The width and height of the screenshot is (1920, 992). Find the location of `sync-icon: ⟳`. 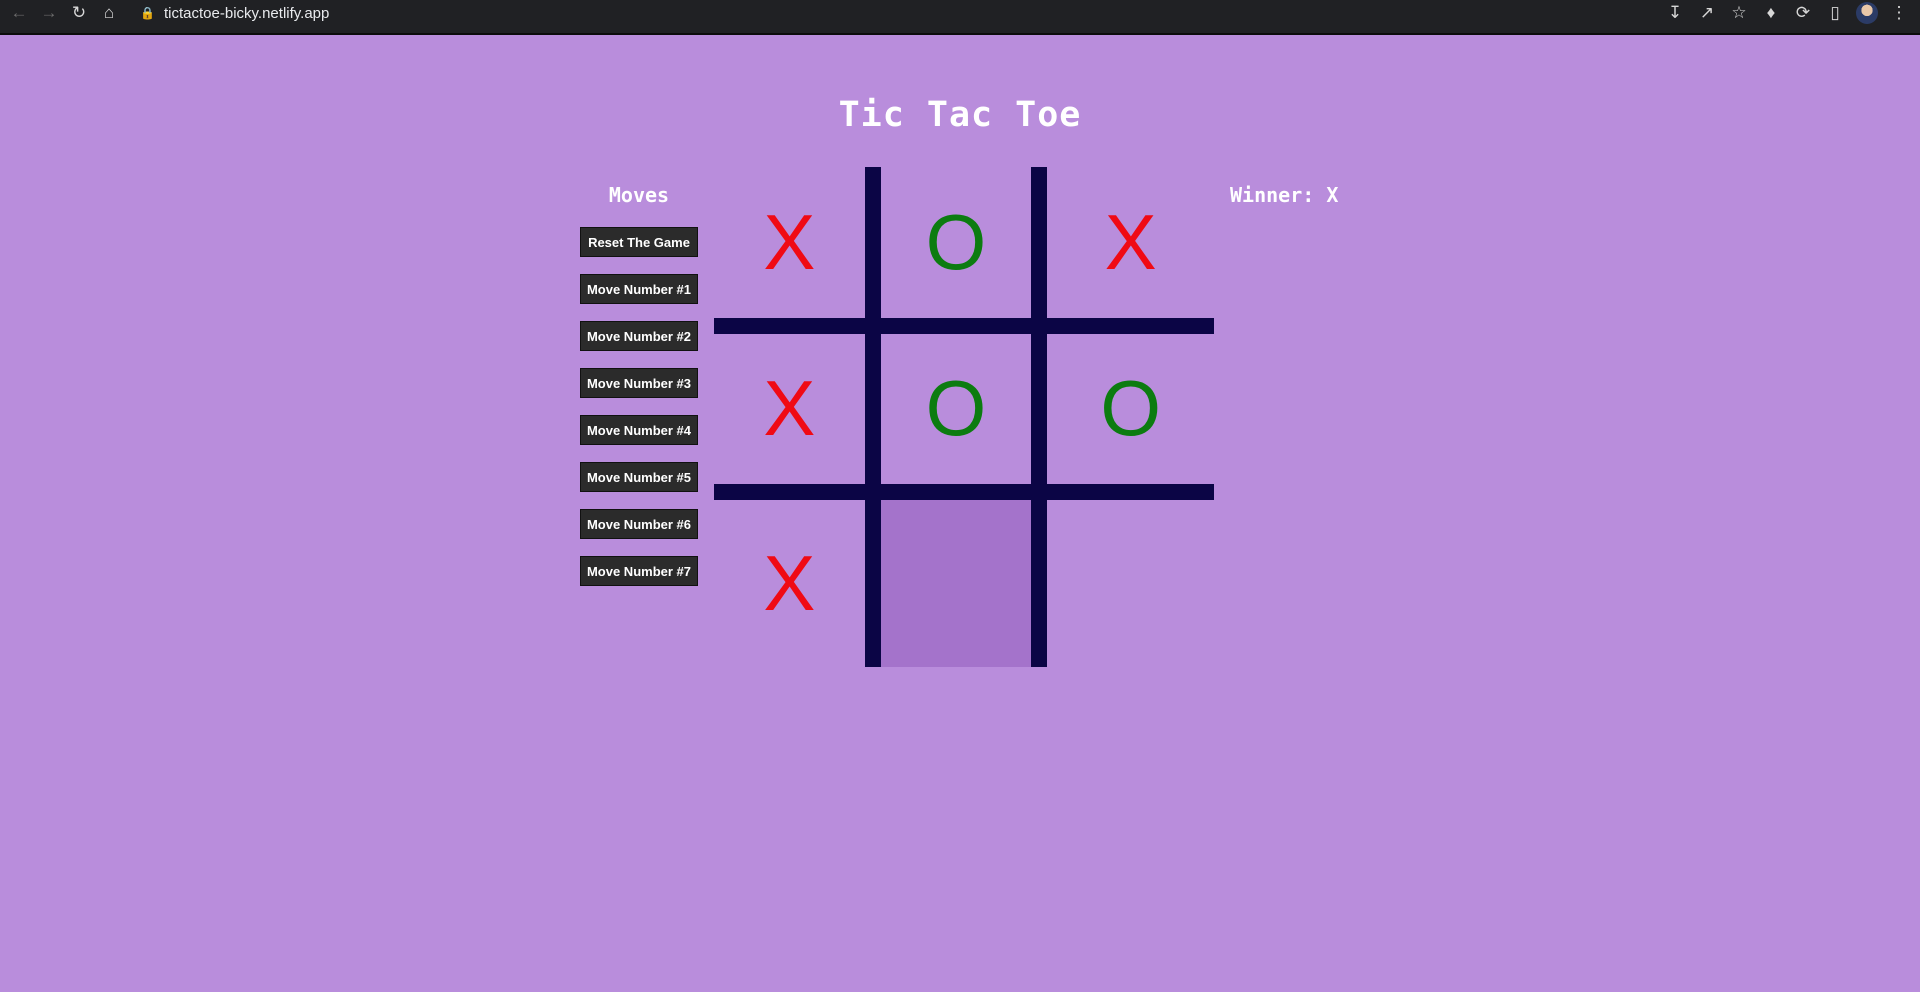

sync-icon: ⟳ is located at coordinates (1803, 13).